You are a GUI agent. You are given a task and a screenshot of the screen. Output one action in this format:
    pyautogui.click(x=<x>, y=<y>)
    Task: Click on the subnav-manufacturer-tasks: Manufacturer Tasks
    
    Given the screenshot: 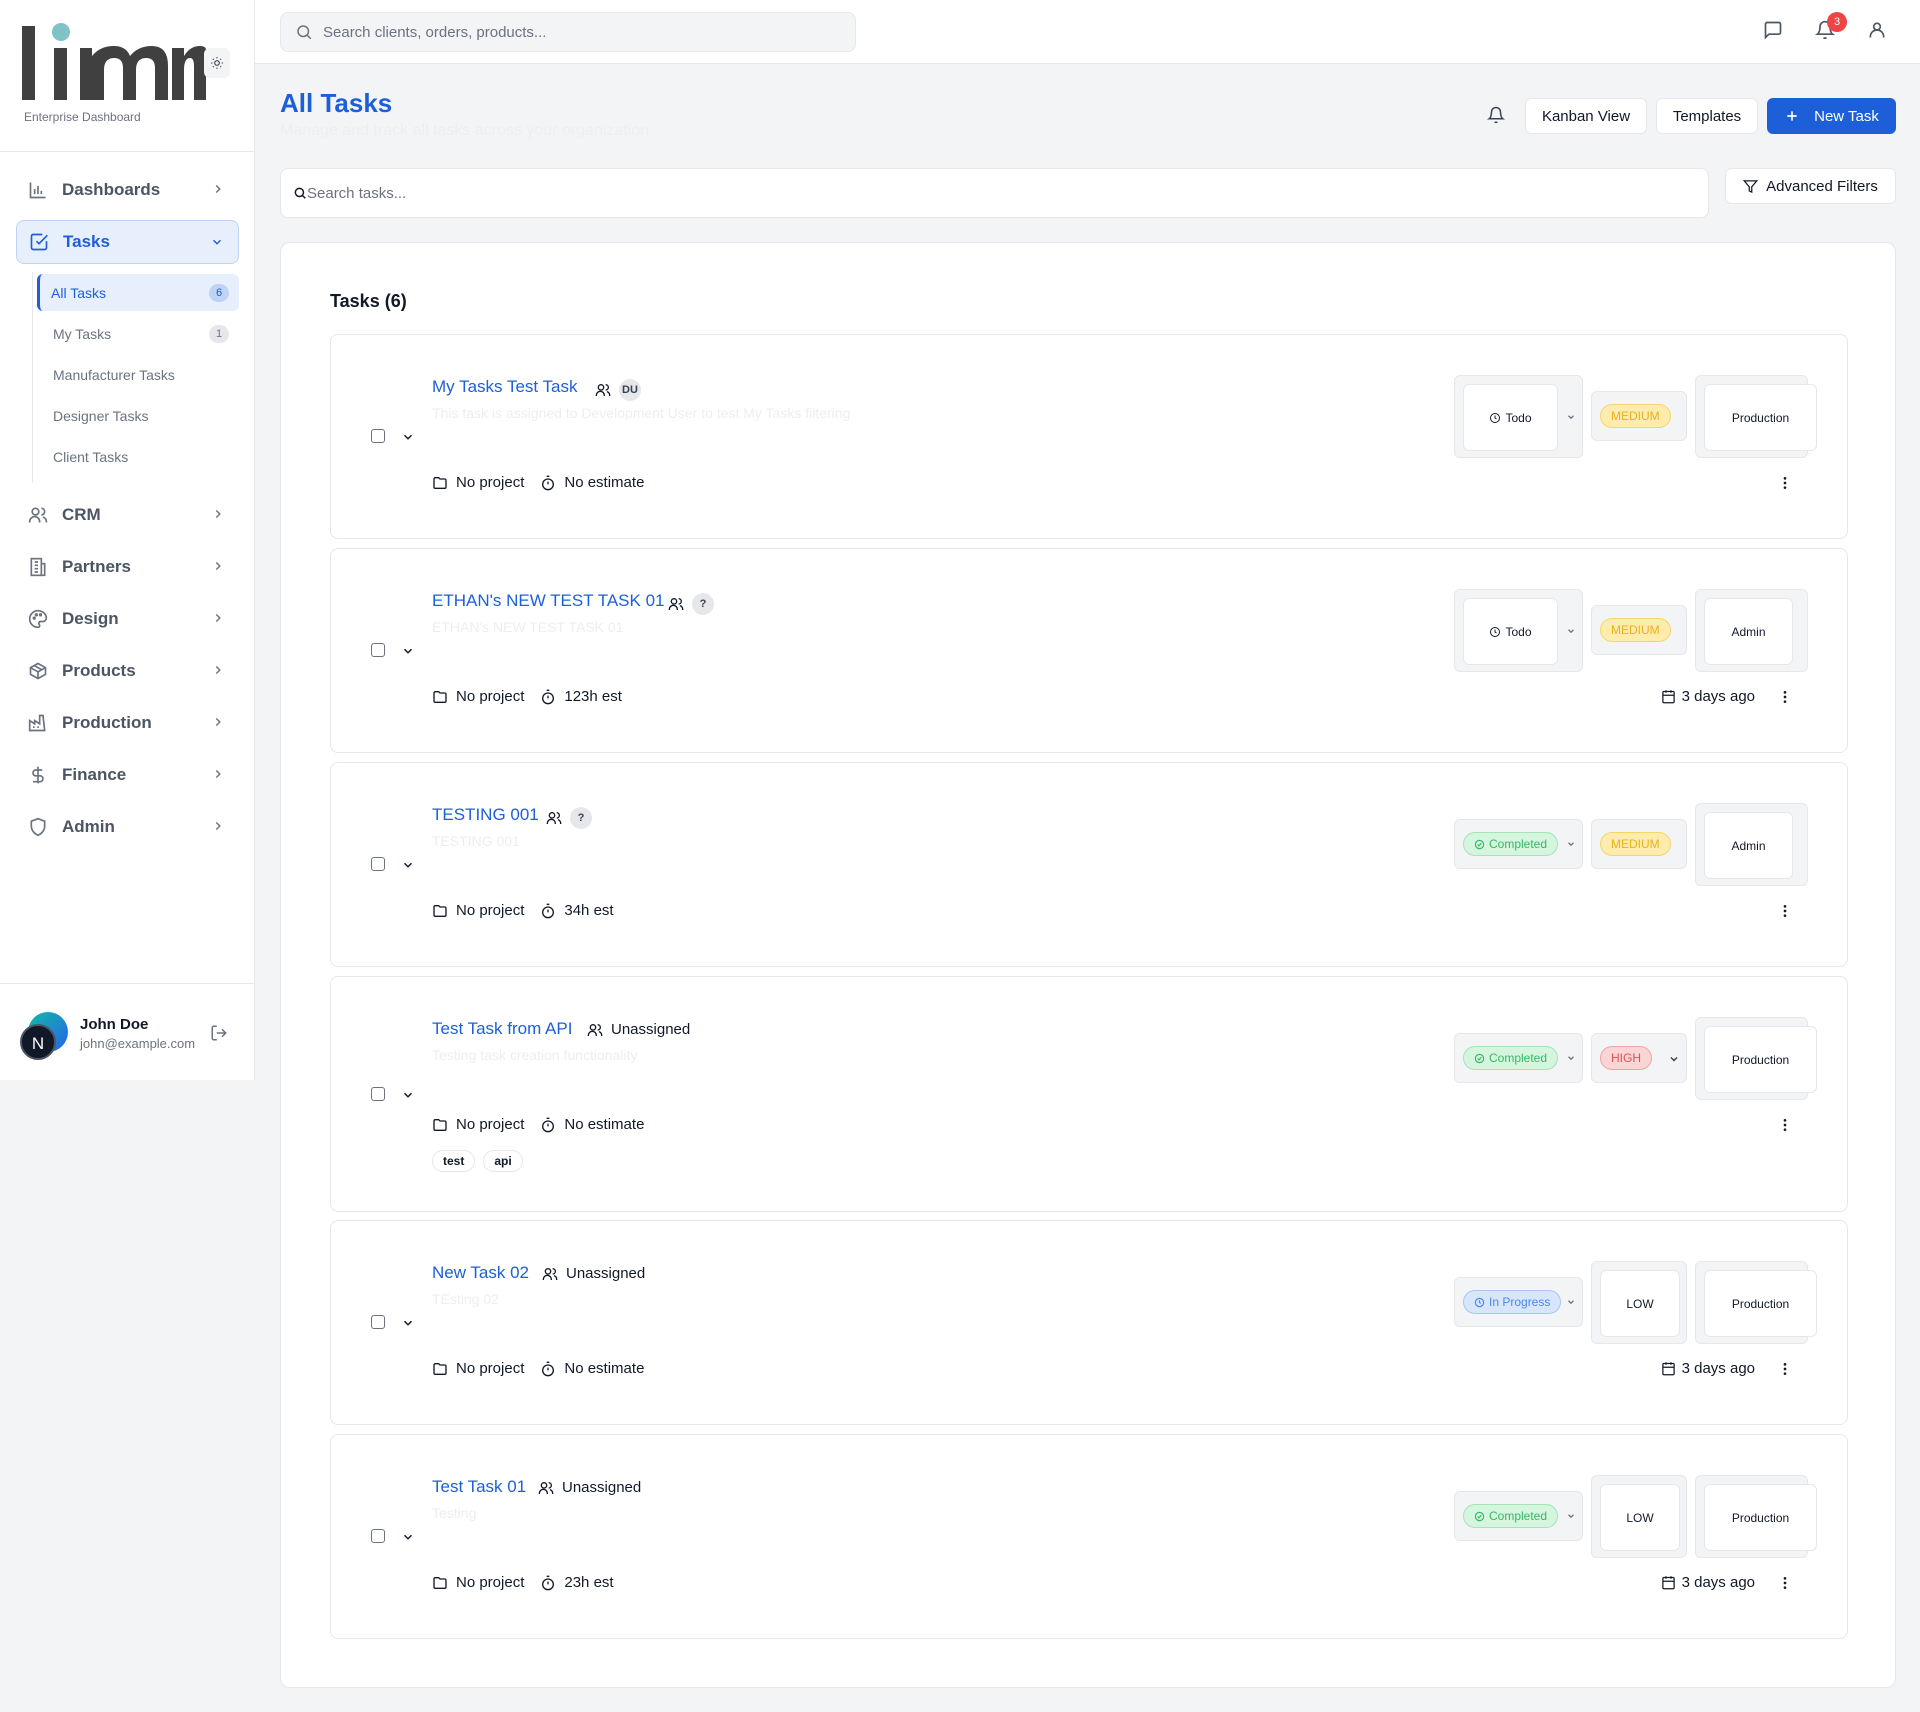 What is the action you would take?
    pyautogui.click(x=141, y=374)
    